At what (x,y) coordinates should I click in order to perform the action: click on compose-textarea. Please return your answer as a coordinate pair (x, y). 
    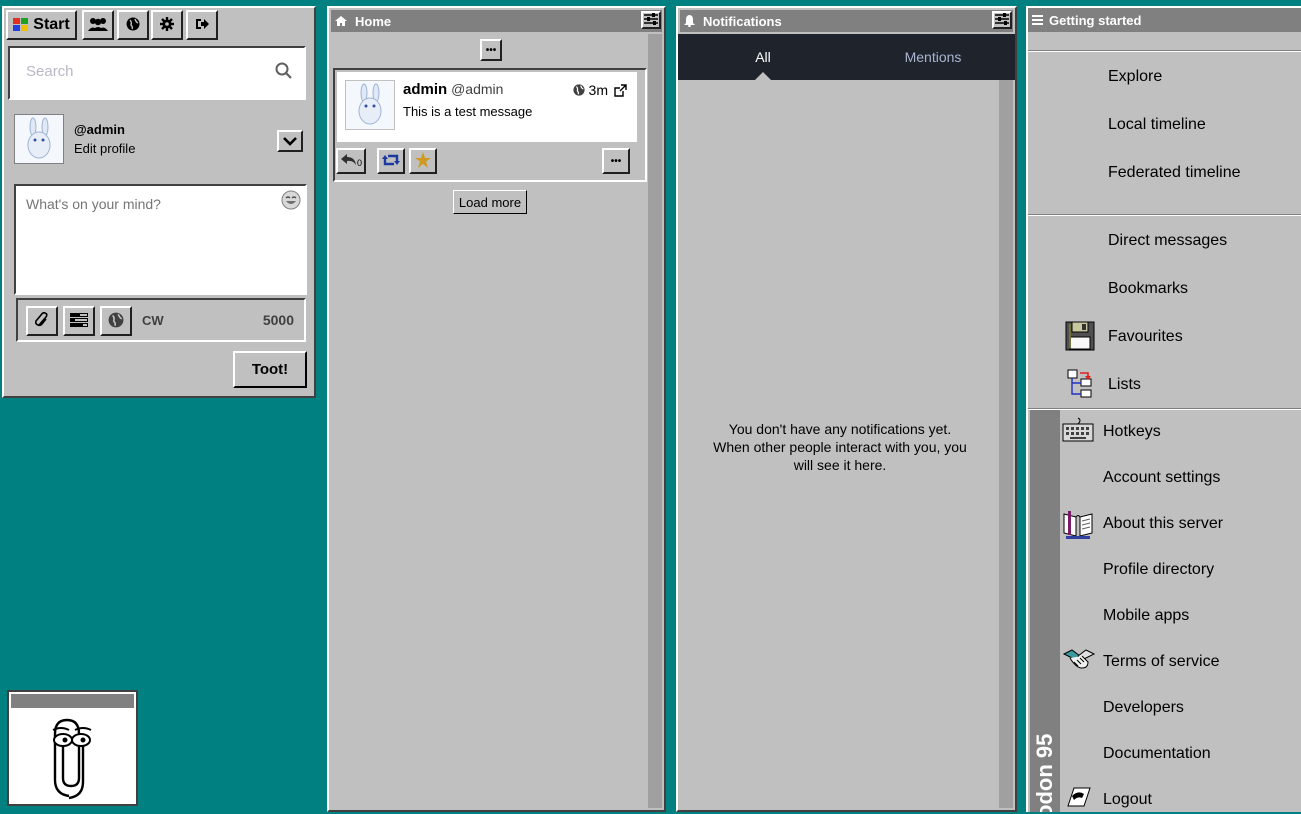
    Looking at the image, I should click on (146, 241).